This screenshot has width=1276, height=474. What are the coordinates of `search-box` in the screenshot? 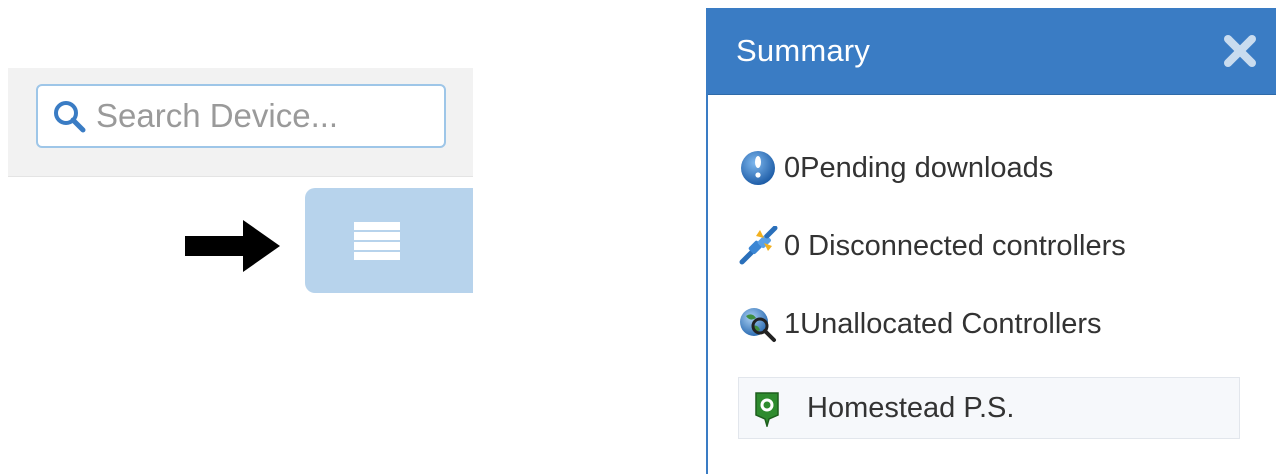 It's located at (241, 116).